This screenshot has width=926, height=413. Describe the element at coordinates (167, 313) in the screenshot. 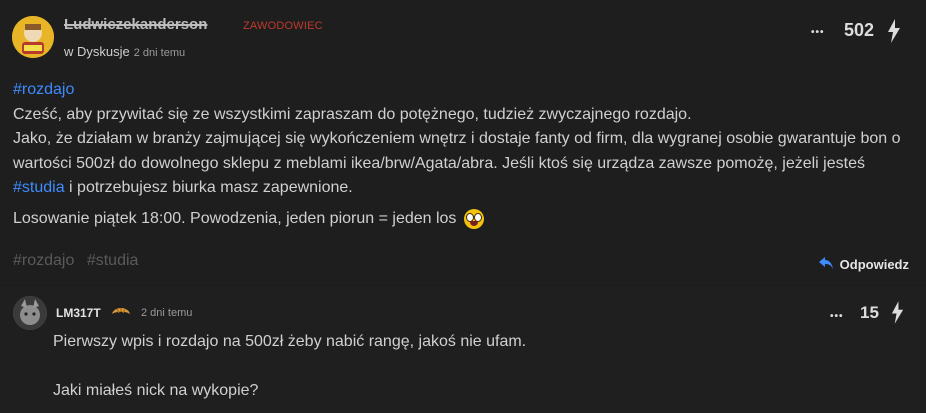

I see `comment-time: 2 dni temu` at that location.